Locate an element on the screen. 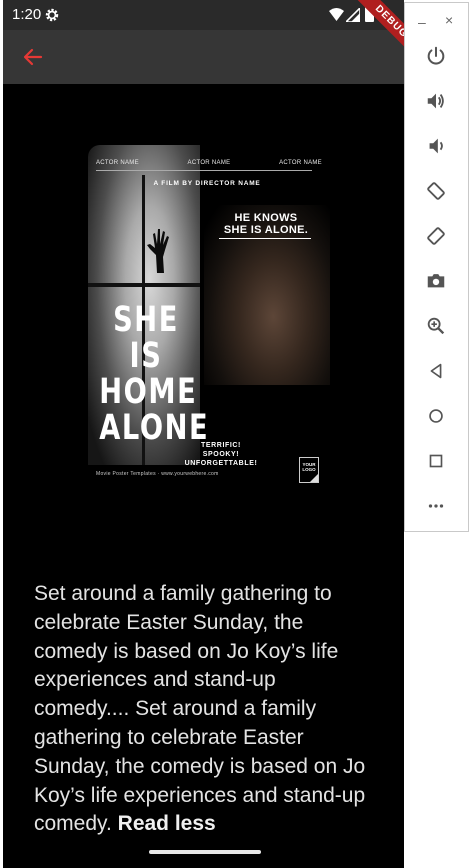  read-less-link: Read less is located at coordinates (167, 823).